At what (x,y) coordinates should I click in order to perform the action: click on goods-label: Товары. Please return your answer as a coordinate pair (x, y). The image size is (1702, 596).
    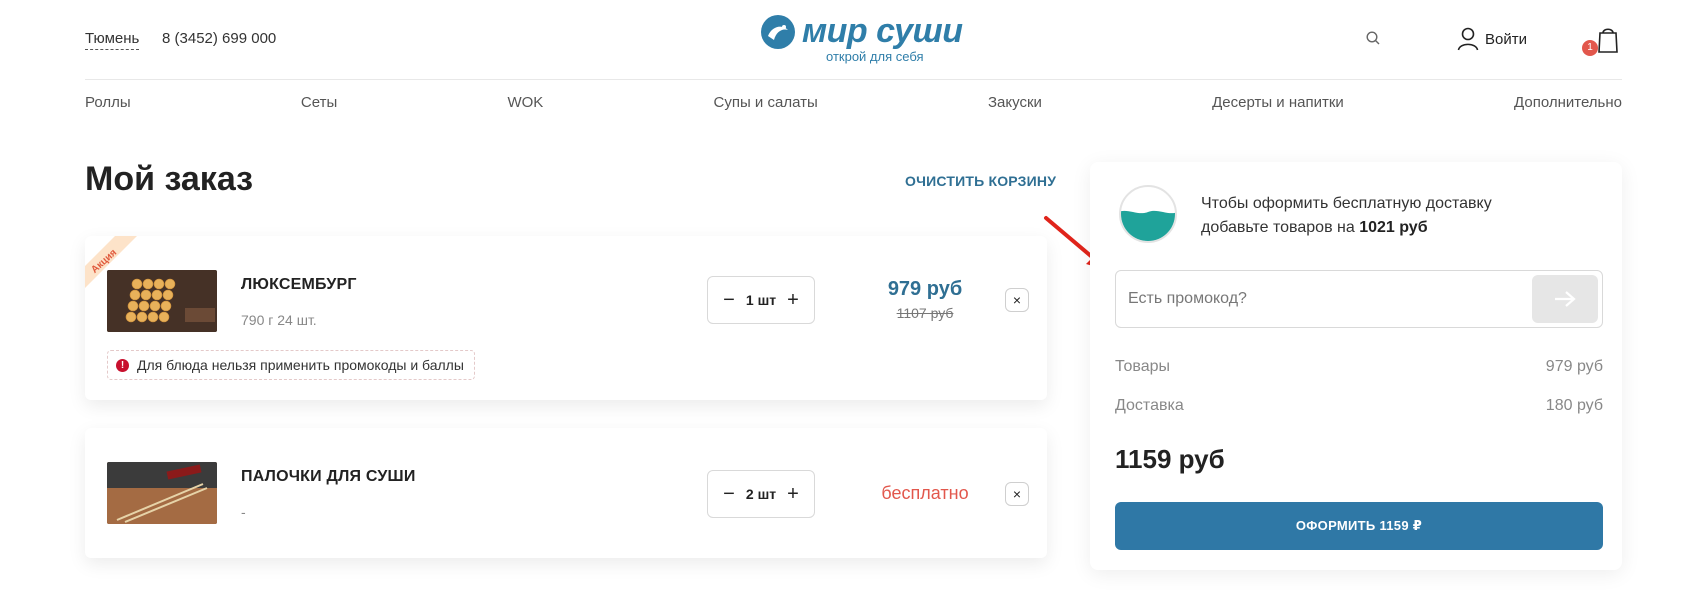
    Looking at the image, I should click on (1143, 366).